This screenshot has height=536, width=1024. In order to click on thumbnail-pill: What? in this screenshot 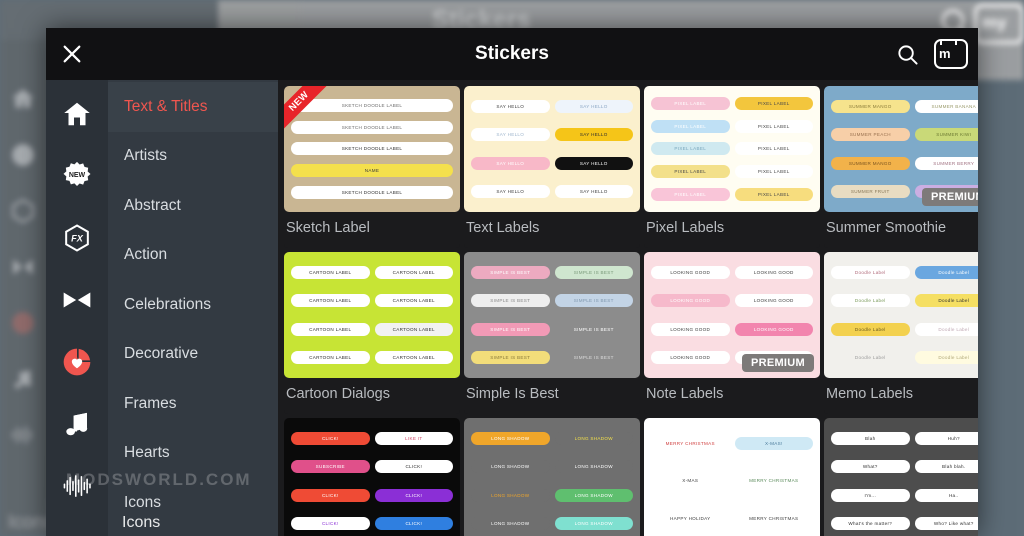, I will do `click(870, 467)`.